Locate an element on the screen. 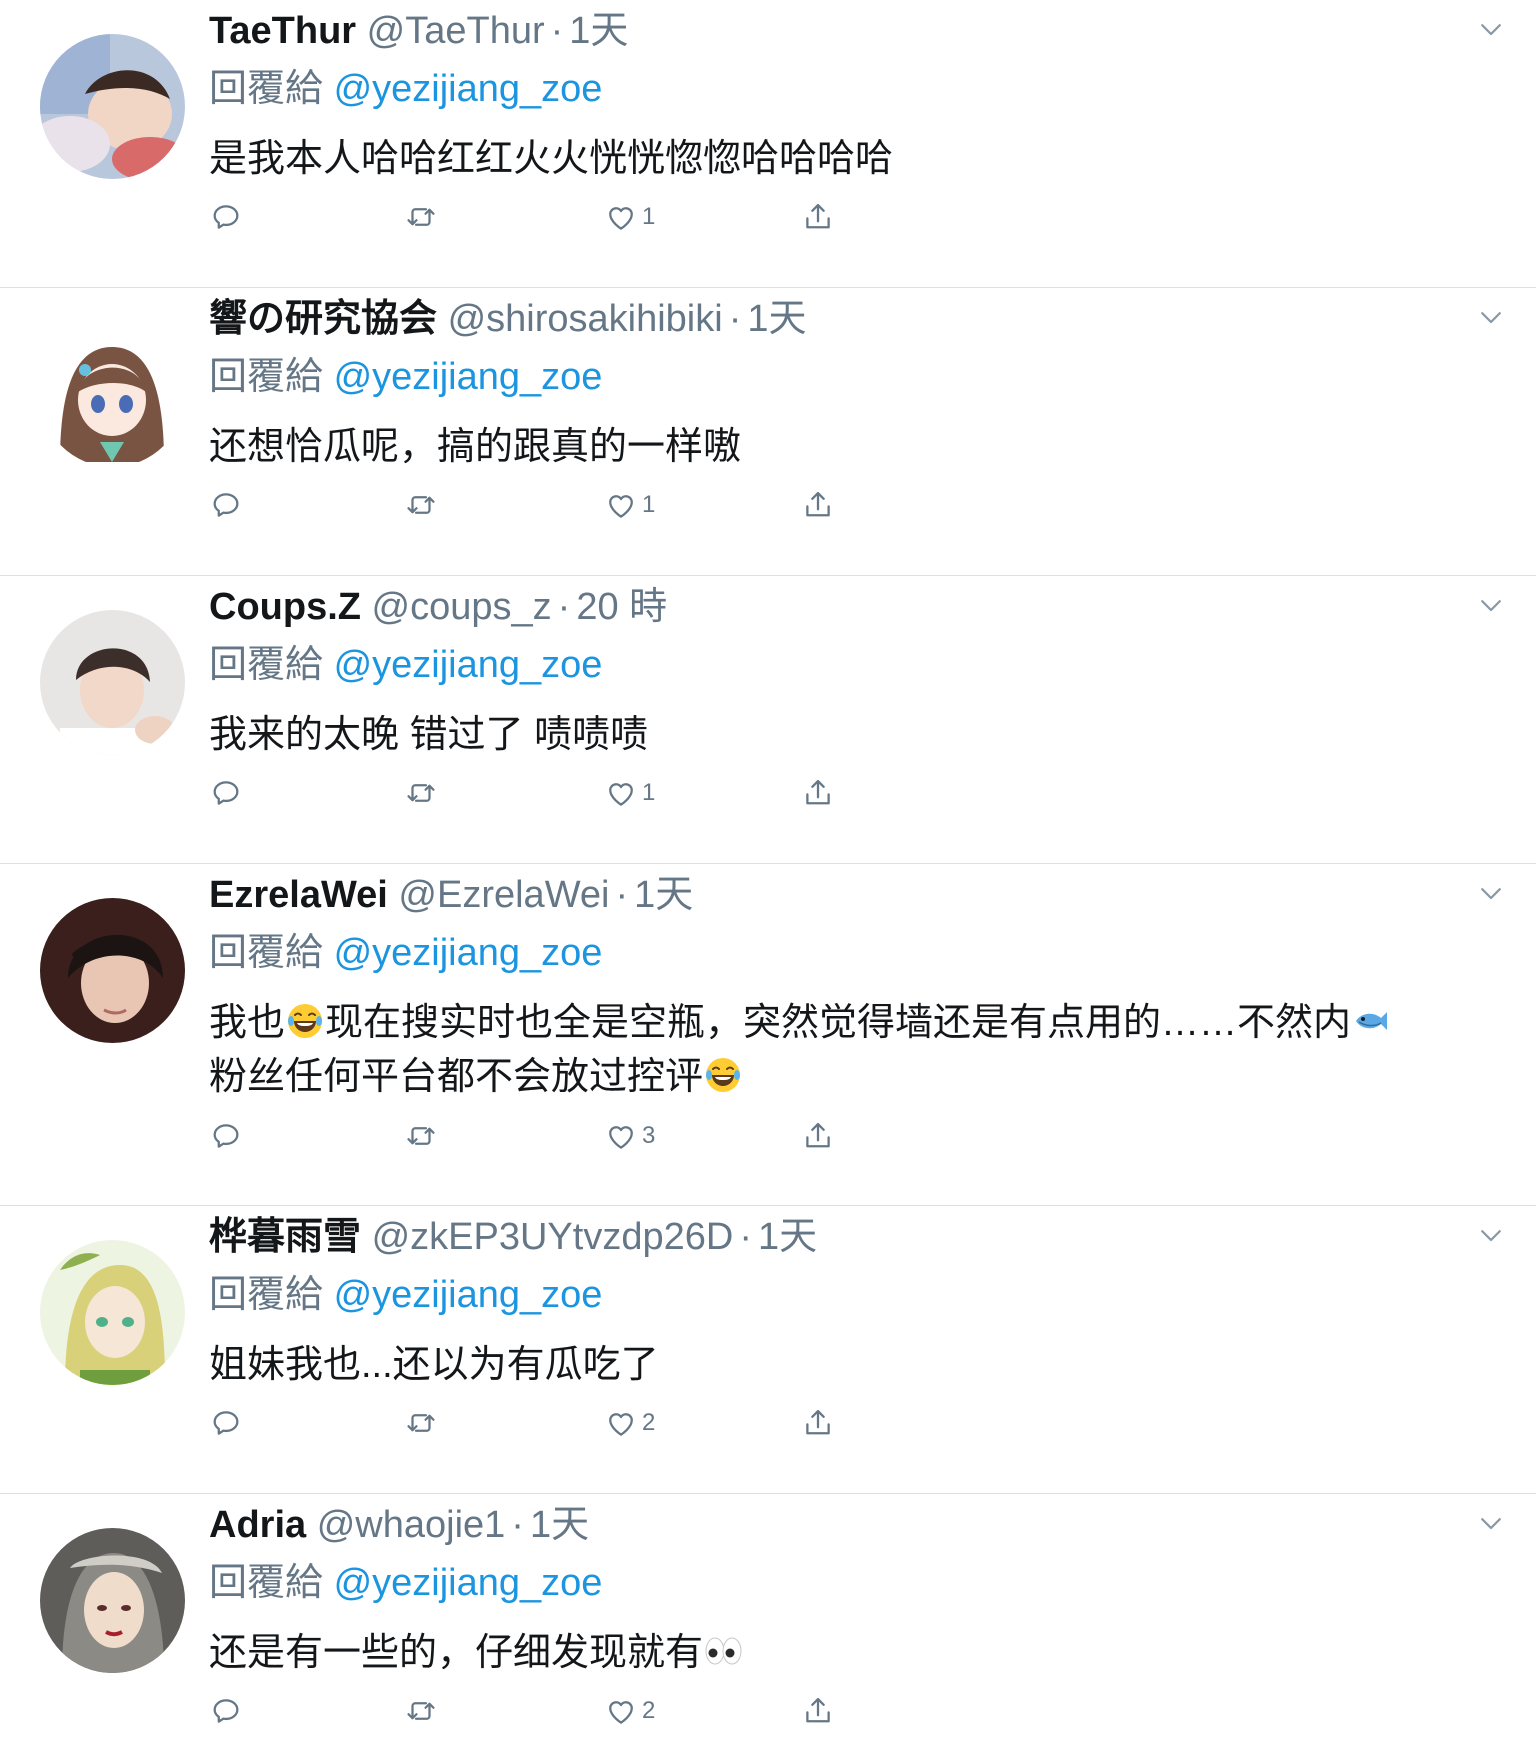 The height and width of the screenshot is (1756, 1536). username: @TaeThur is located at coordinates (456, 31).